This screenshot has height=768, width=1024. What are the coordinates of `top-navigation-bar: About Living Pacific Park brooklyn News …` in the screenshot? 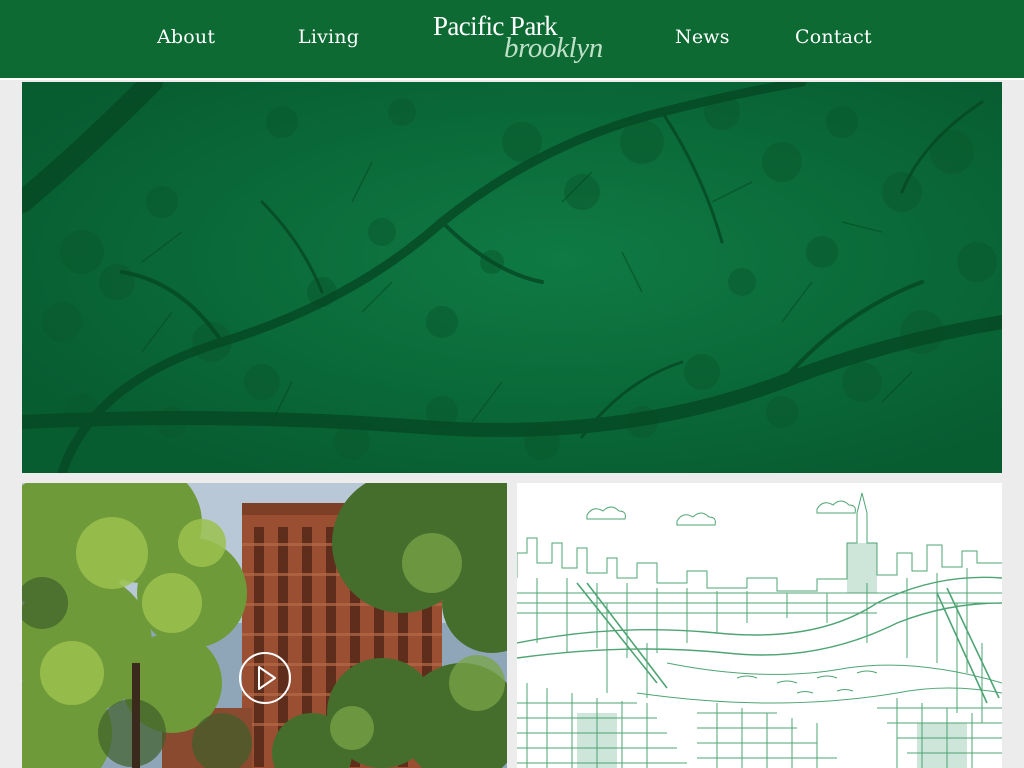 It's located at (512, 40).